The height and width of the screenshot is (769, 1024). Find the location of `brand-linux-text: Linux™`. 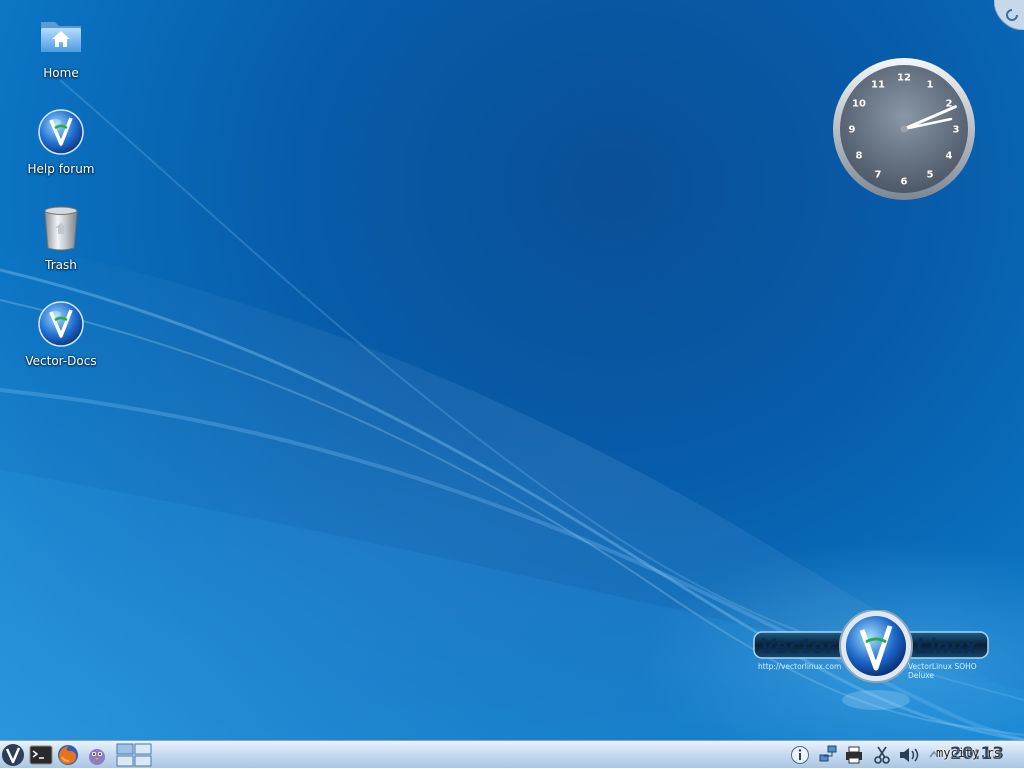

brand-linux-text: Linux™ is located at coordinates (950, 646).